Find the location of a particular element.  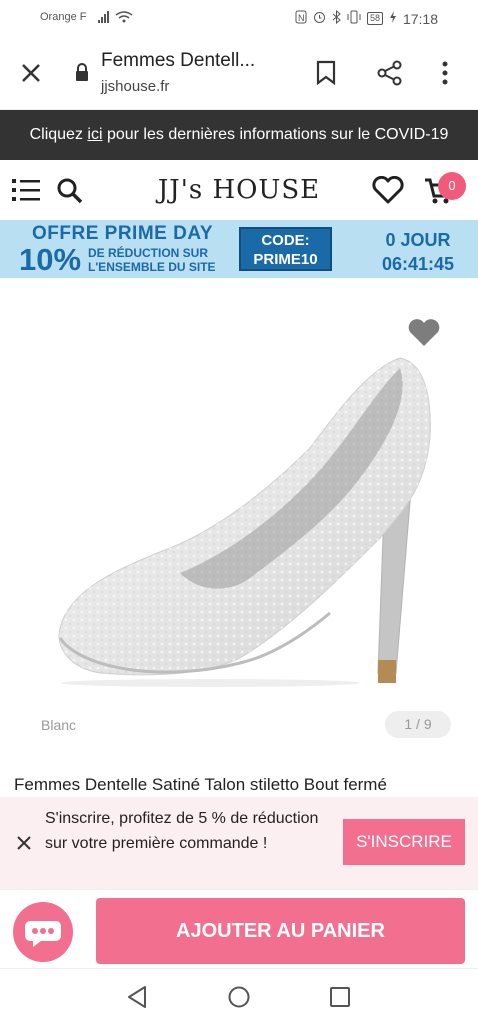

covid-banner-link: ici is located at coordinates (94, 134).